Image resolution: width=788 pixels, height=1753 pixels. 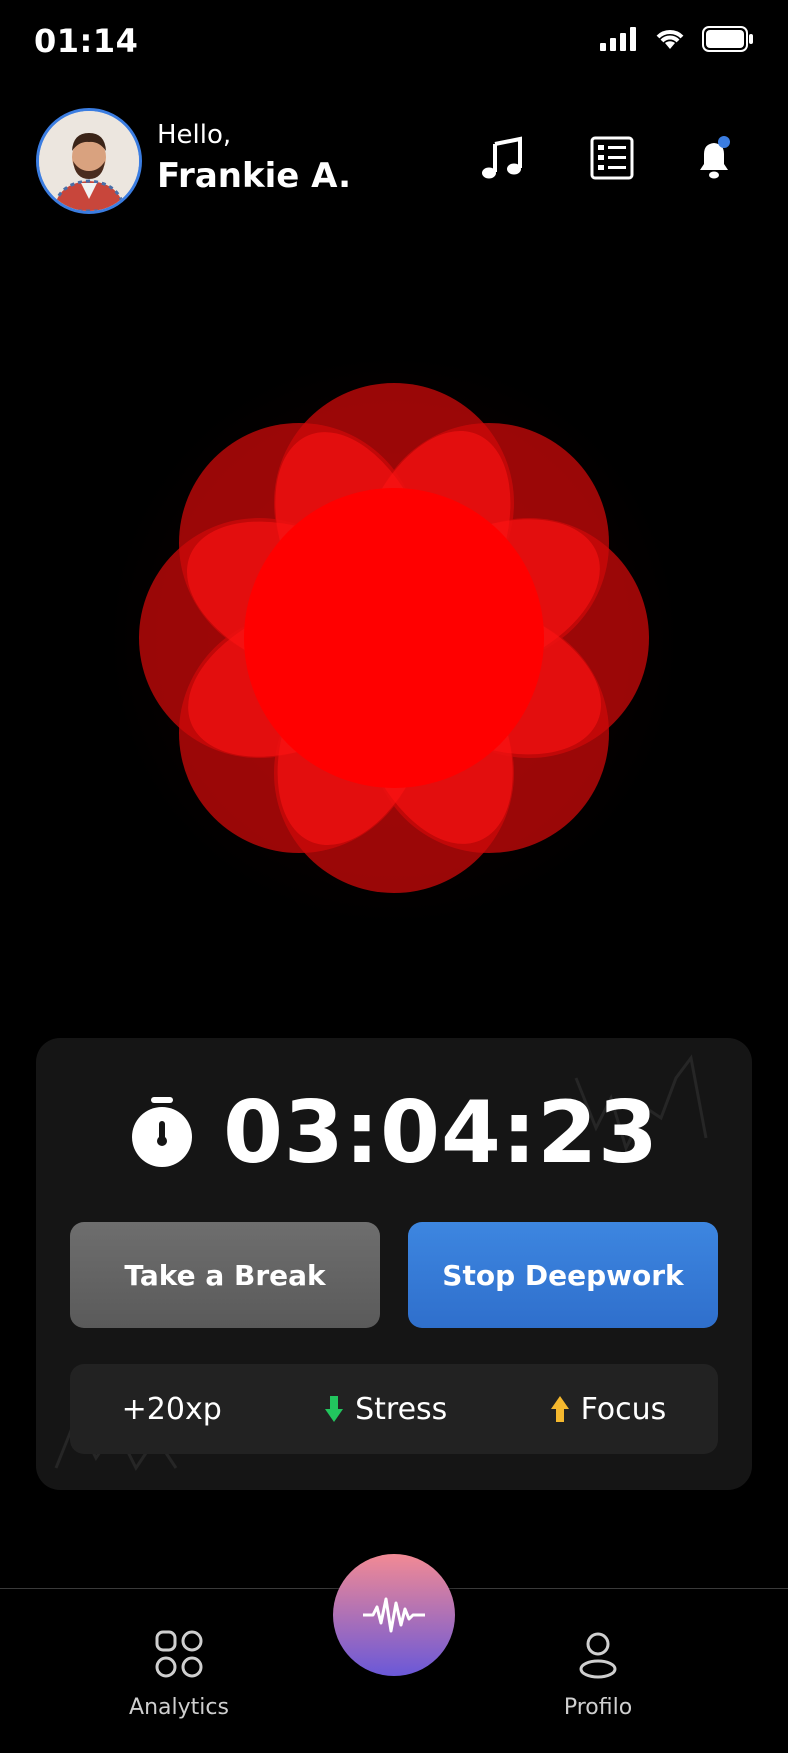 I want to click on stopwatch-icon, so click(x=162, y=1132).